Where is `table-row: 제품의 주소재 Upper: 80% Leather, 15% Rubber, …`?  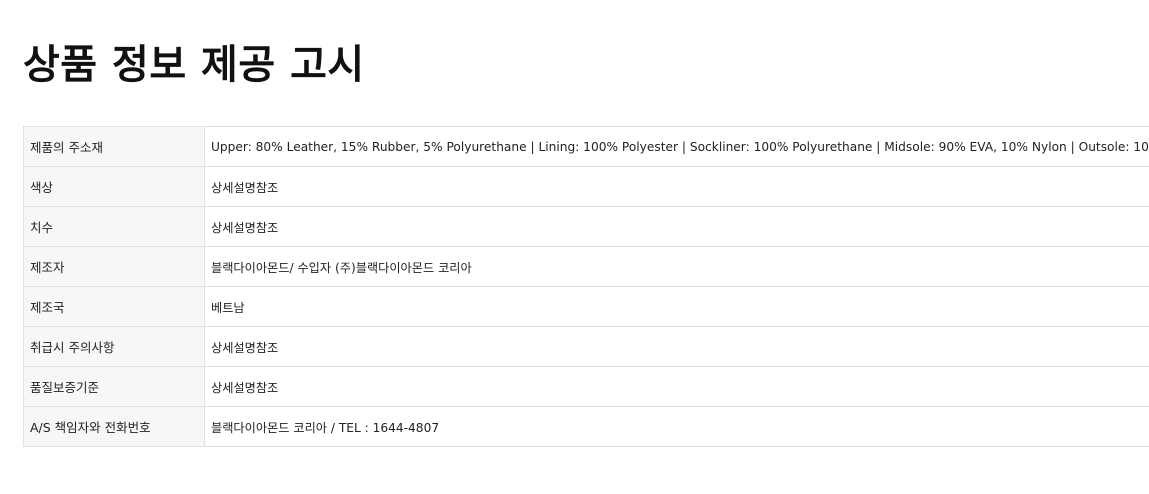 table-row: 제품의 주소재 Upper: 80% Leather, 15% Rubber, … is located at coordinates (586, 146).